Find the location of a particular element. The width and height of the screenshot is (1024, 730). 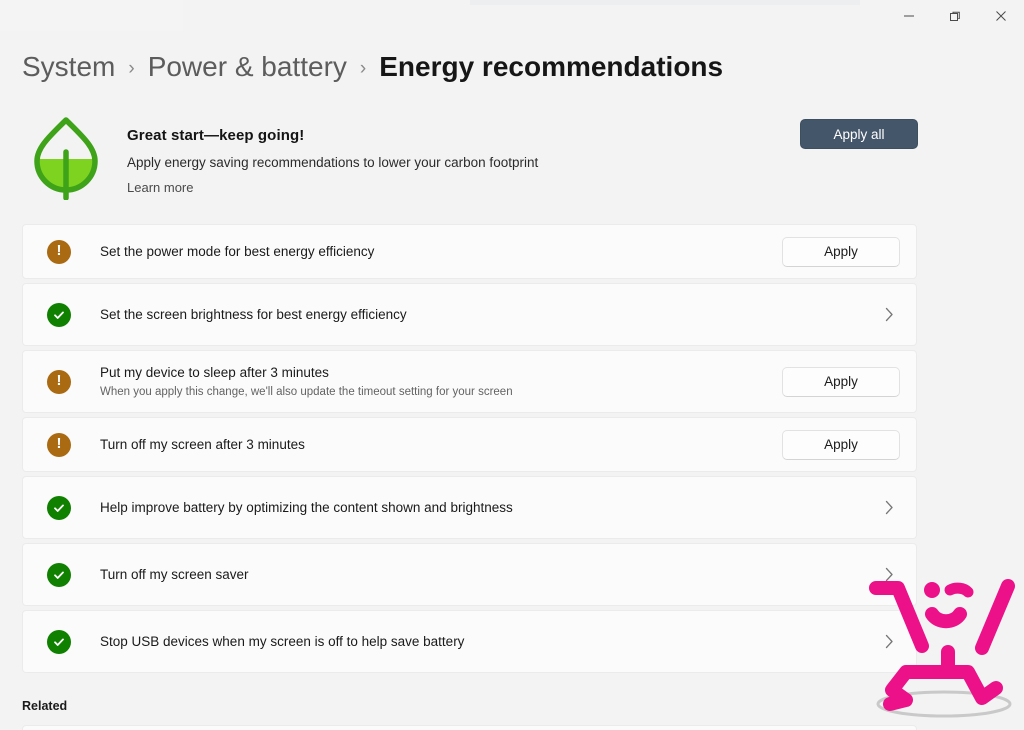

recommendation-body: Turn off my screen after 3 minutes is located at coordinates (426, 445).